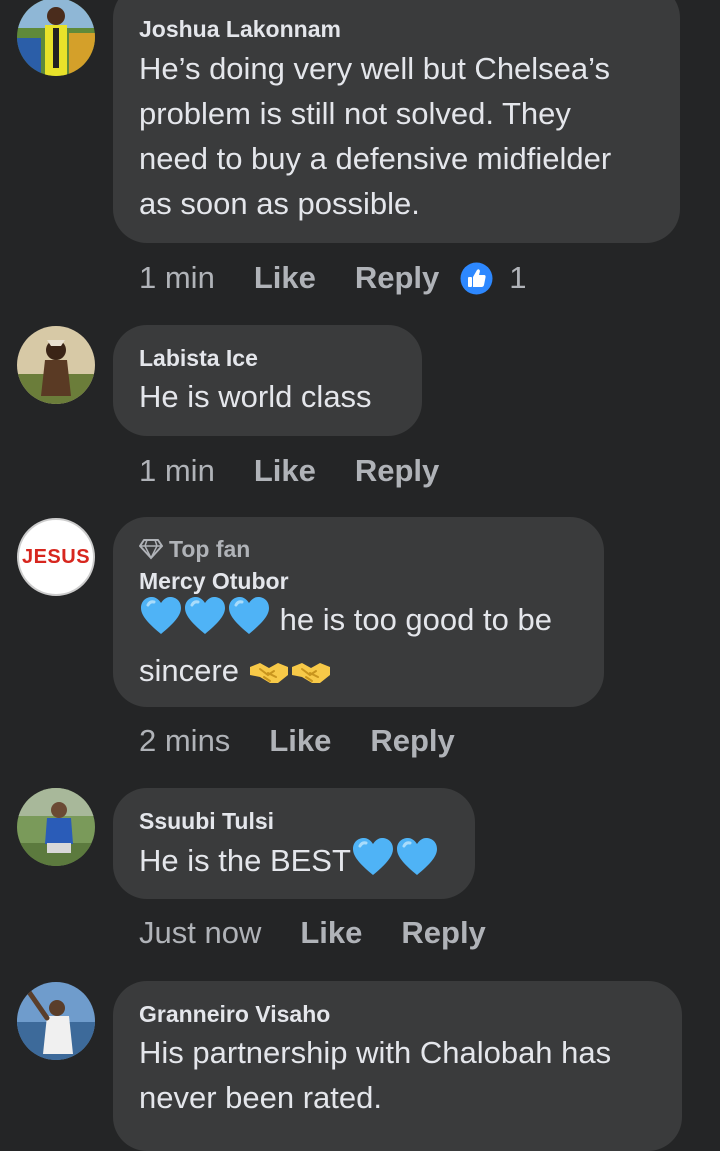 The width and height of the screenshot is (720, 1151). What do you see at coordinates (358, 549) in the screenshot?
I see `top-fan-badge: Top fan` at bounding box center [358, 549].